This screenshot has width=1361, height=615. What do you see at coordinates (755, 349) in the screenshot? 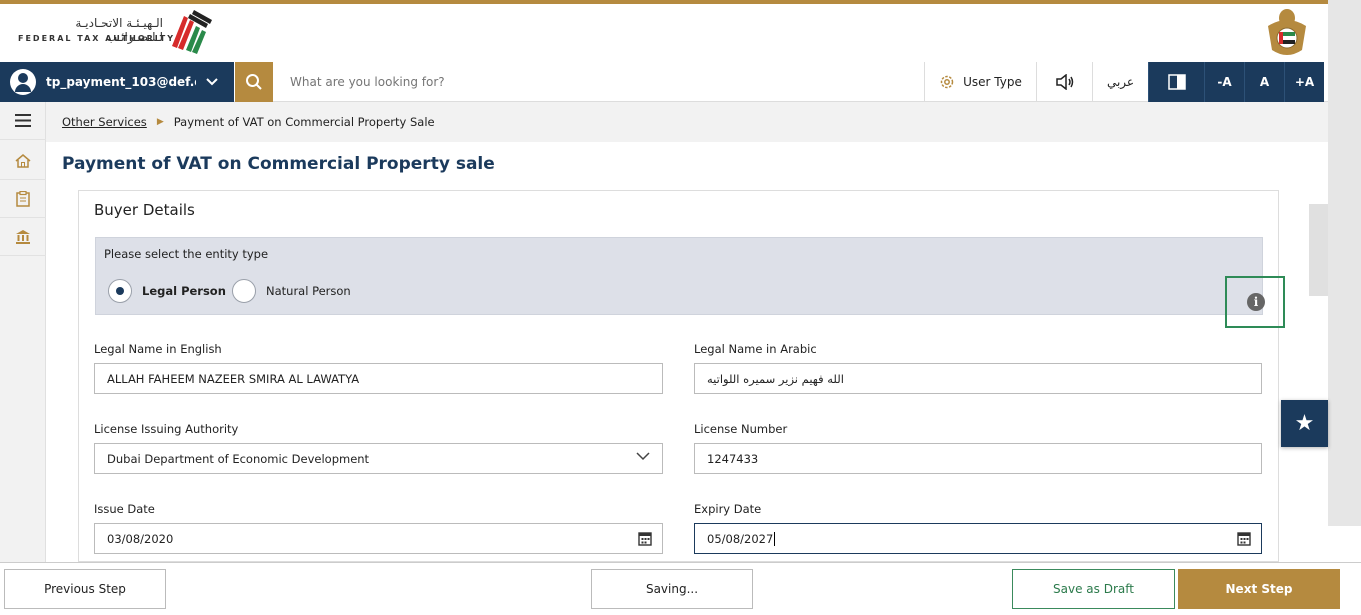
I see `legal-name-ar-label: Legal Name in Arabic` at bounding box center [755, 349].